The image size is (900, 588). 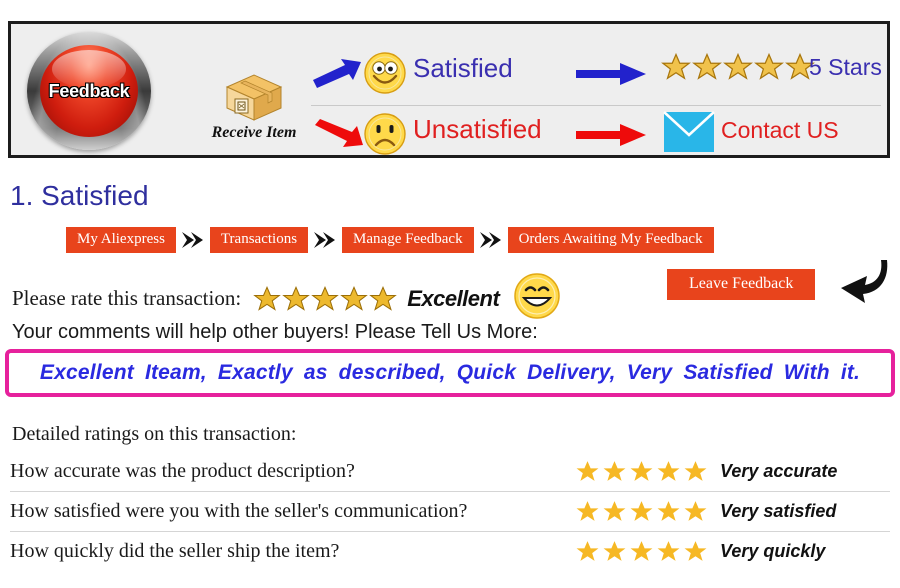 I want to click on banner-divider, so click(x=596, y=105).